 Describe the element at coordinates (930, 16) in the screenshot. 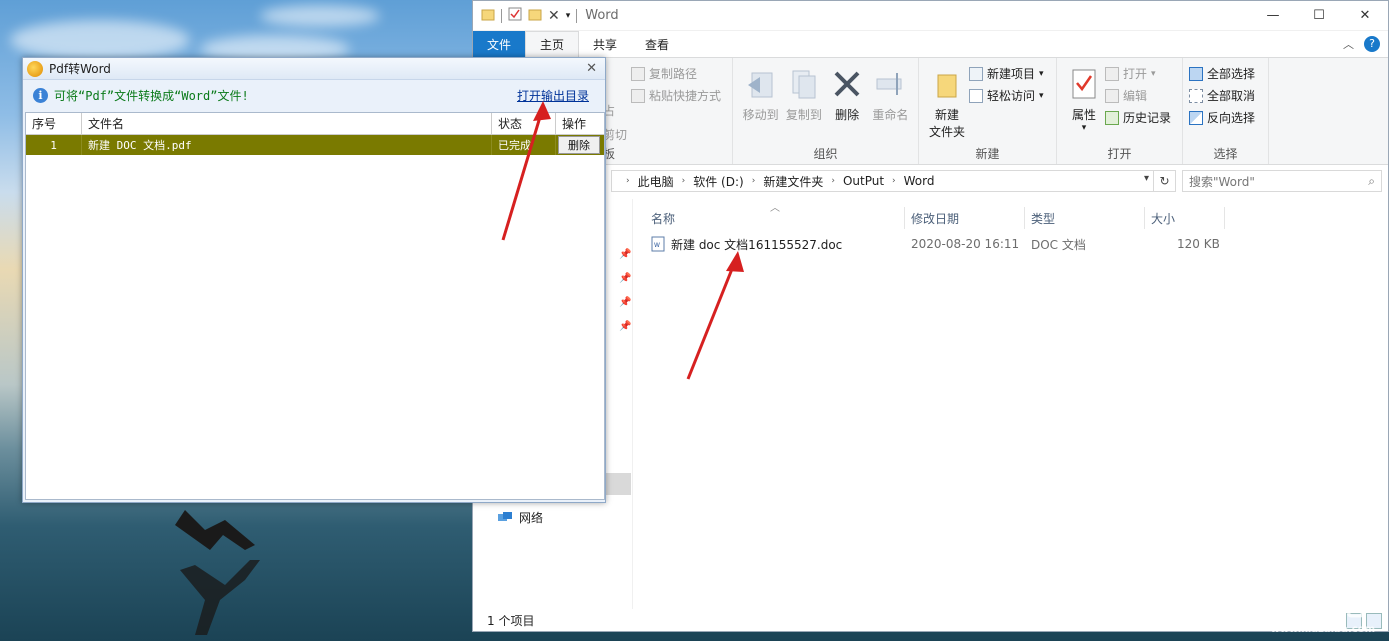

I see `title-bar: ✕ ▾ Word — ☐ ✕` at that location.